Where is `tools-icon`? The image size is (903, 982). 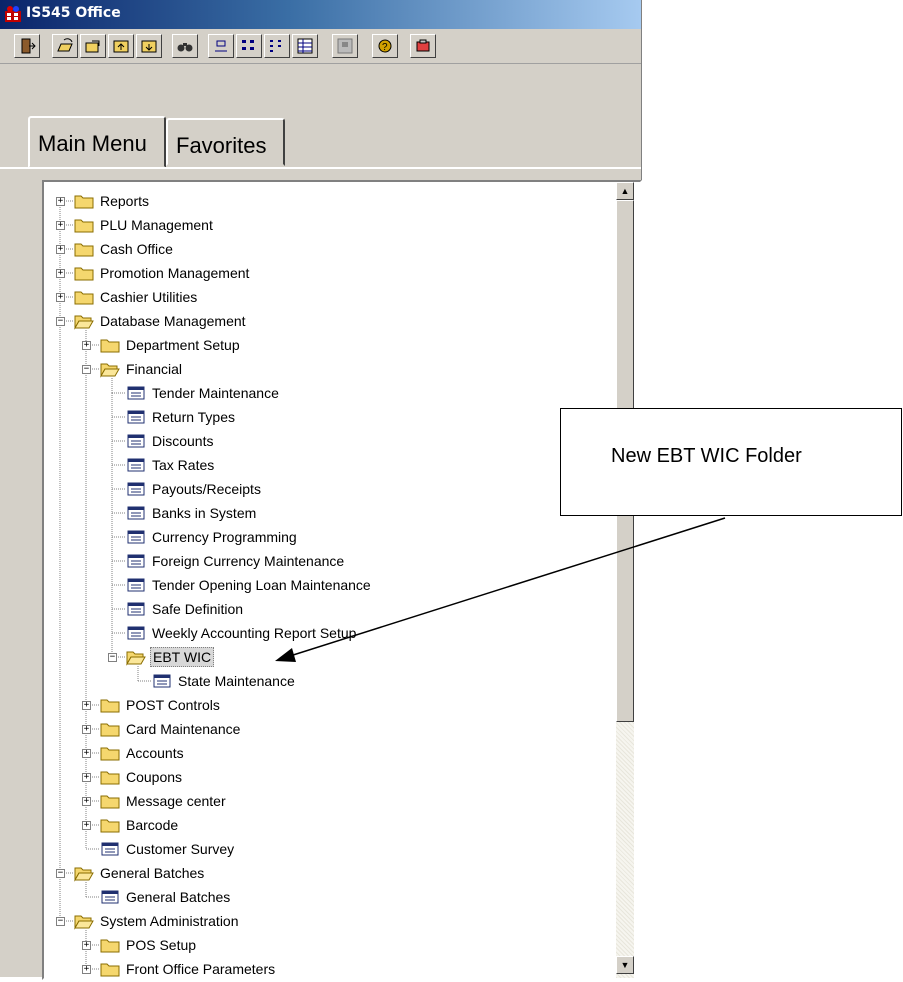 tools-icon is located at coordinates (423, 45).